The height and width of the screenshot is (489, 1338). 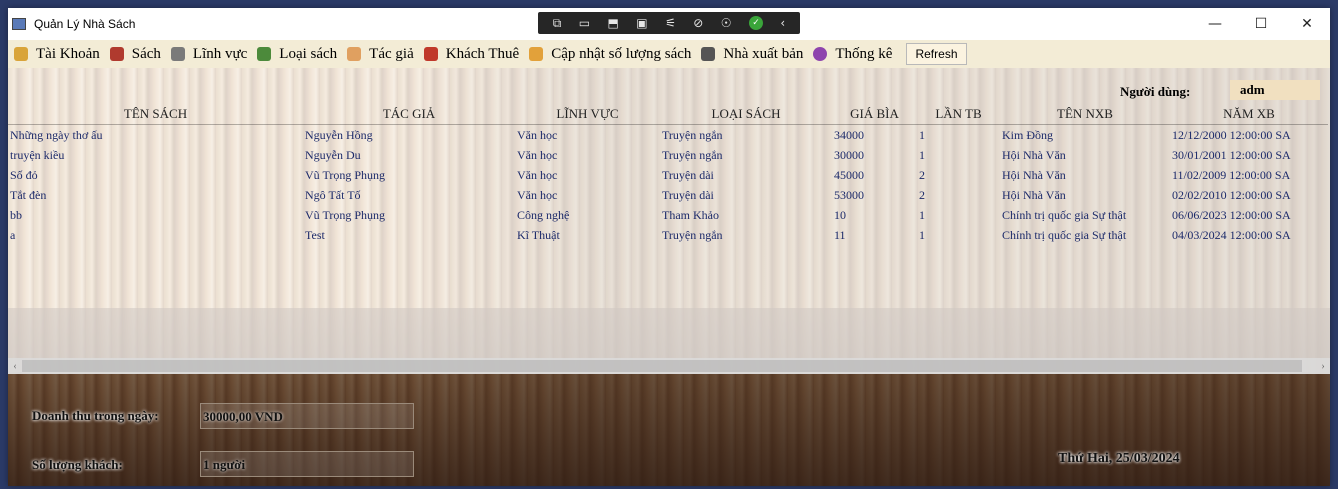 I want to click on column-header: GIÁ BÌA, so click(x=874, y=114).